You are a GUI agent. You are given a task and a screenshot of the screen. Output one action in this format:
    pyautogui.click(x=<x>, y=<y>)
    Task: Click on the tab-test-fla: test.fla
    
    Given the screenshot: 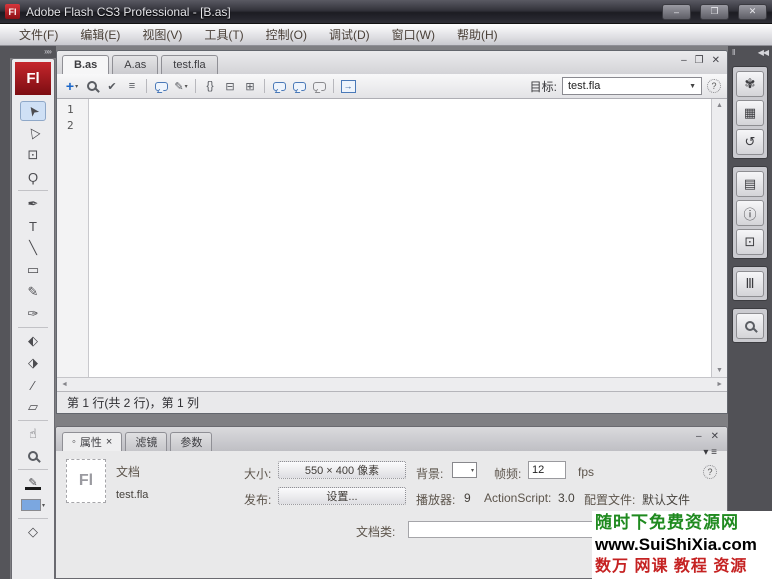 What is the action you would take?
    pyautogui.click(x=189, y=64)
    